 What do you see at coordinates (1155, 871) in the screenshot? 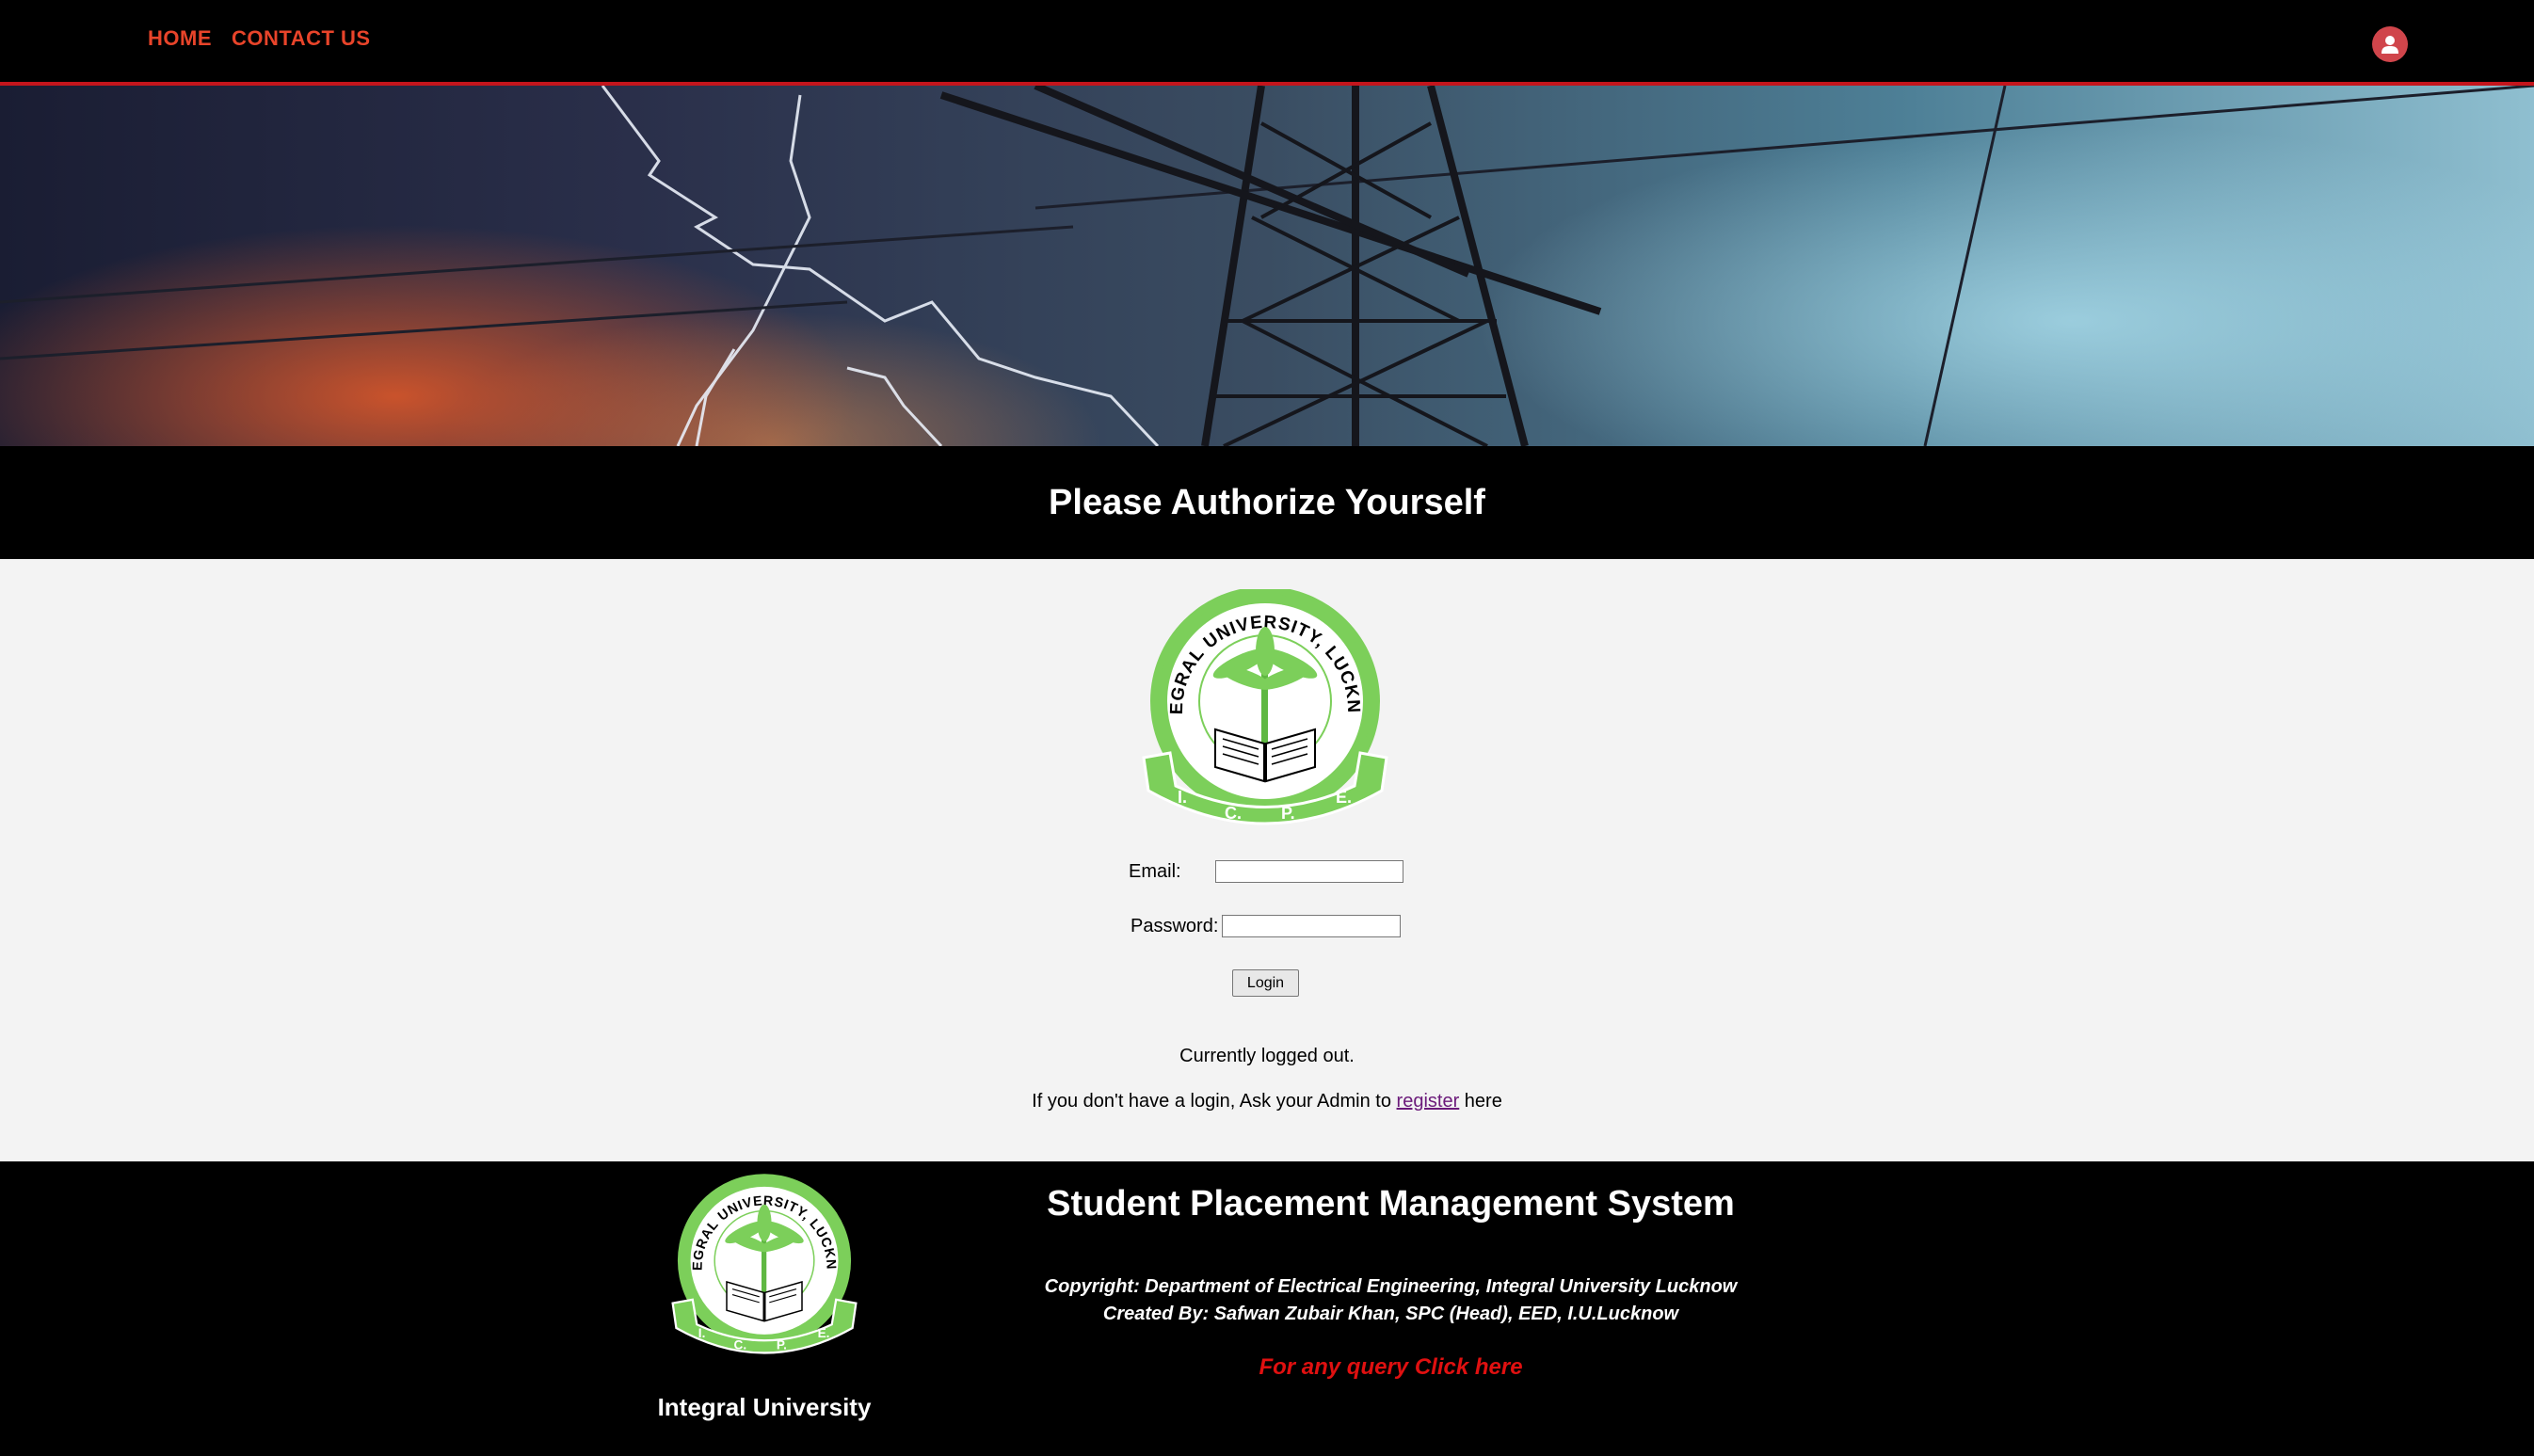
I see `email-label: Email:` at bounding box center [1155, 871].